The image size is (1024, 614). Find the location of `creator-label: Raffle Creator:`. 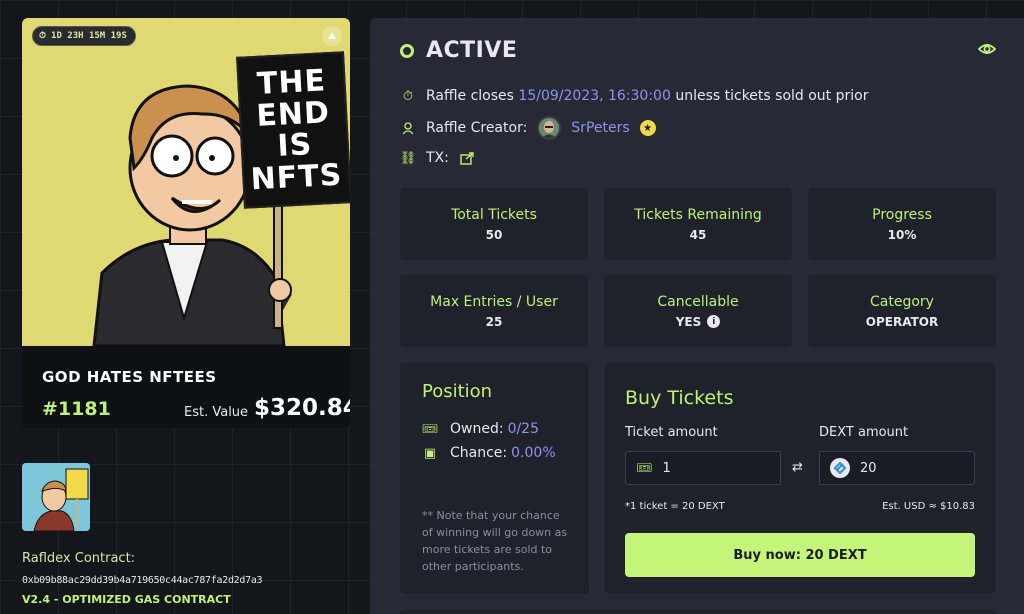

creator-label: Raffle Creator: is located at coordinates (477, 128).